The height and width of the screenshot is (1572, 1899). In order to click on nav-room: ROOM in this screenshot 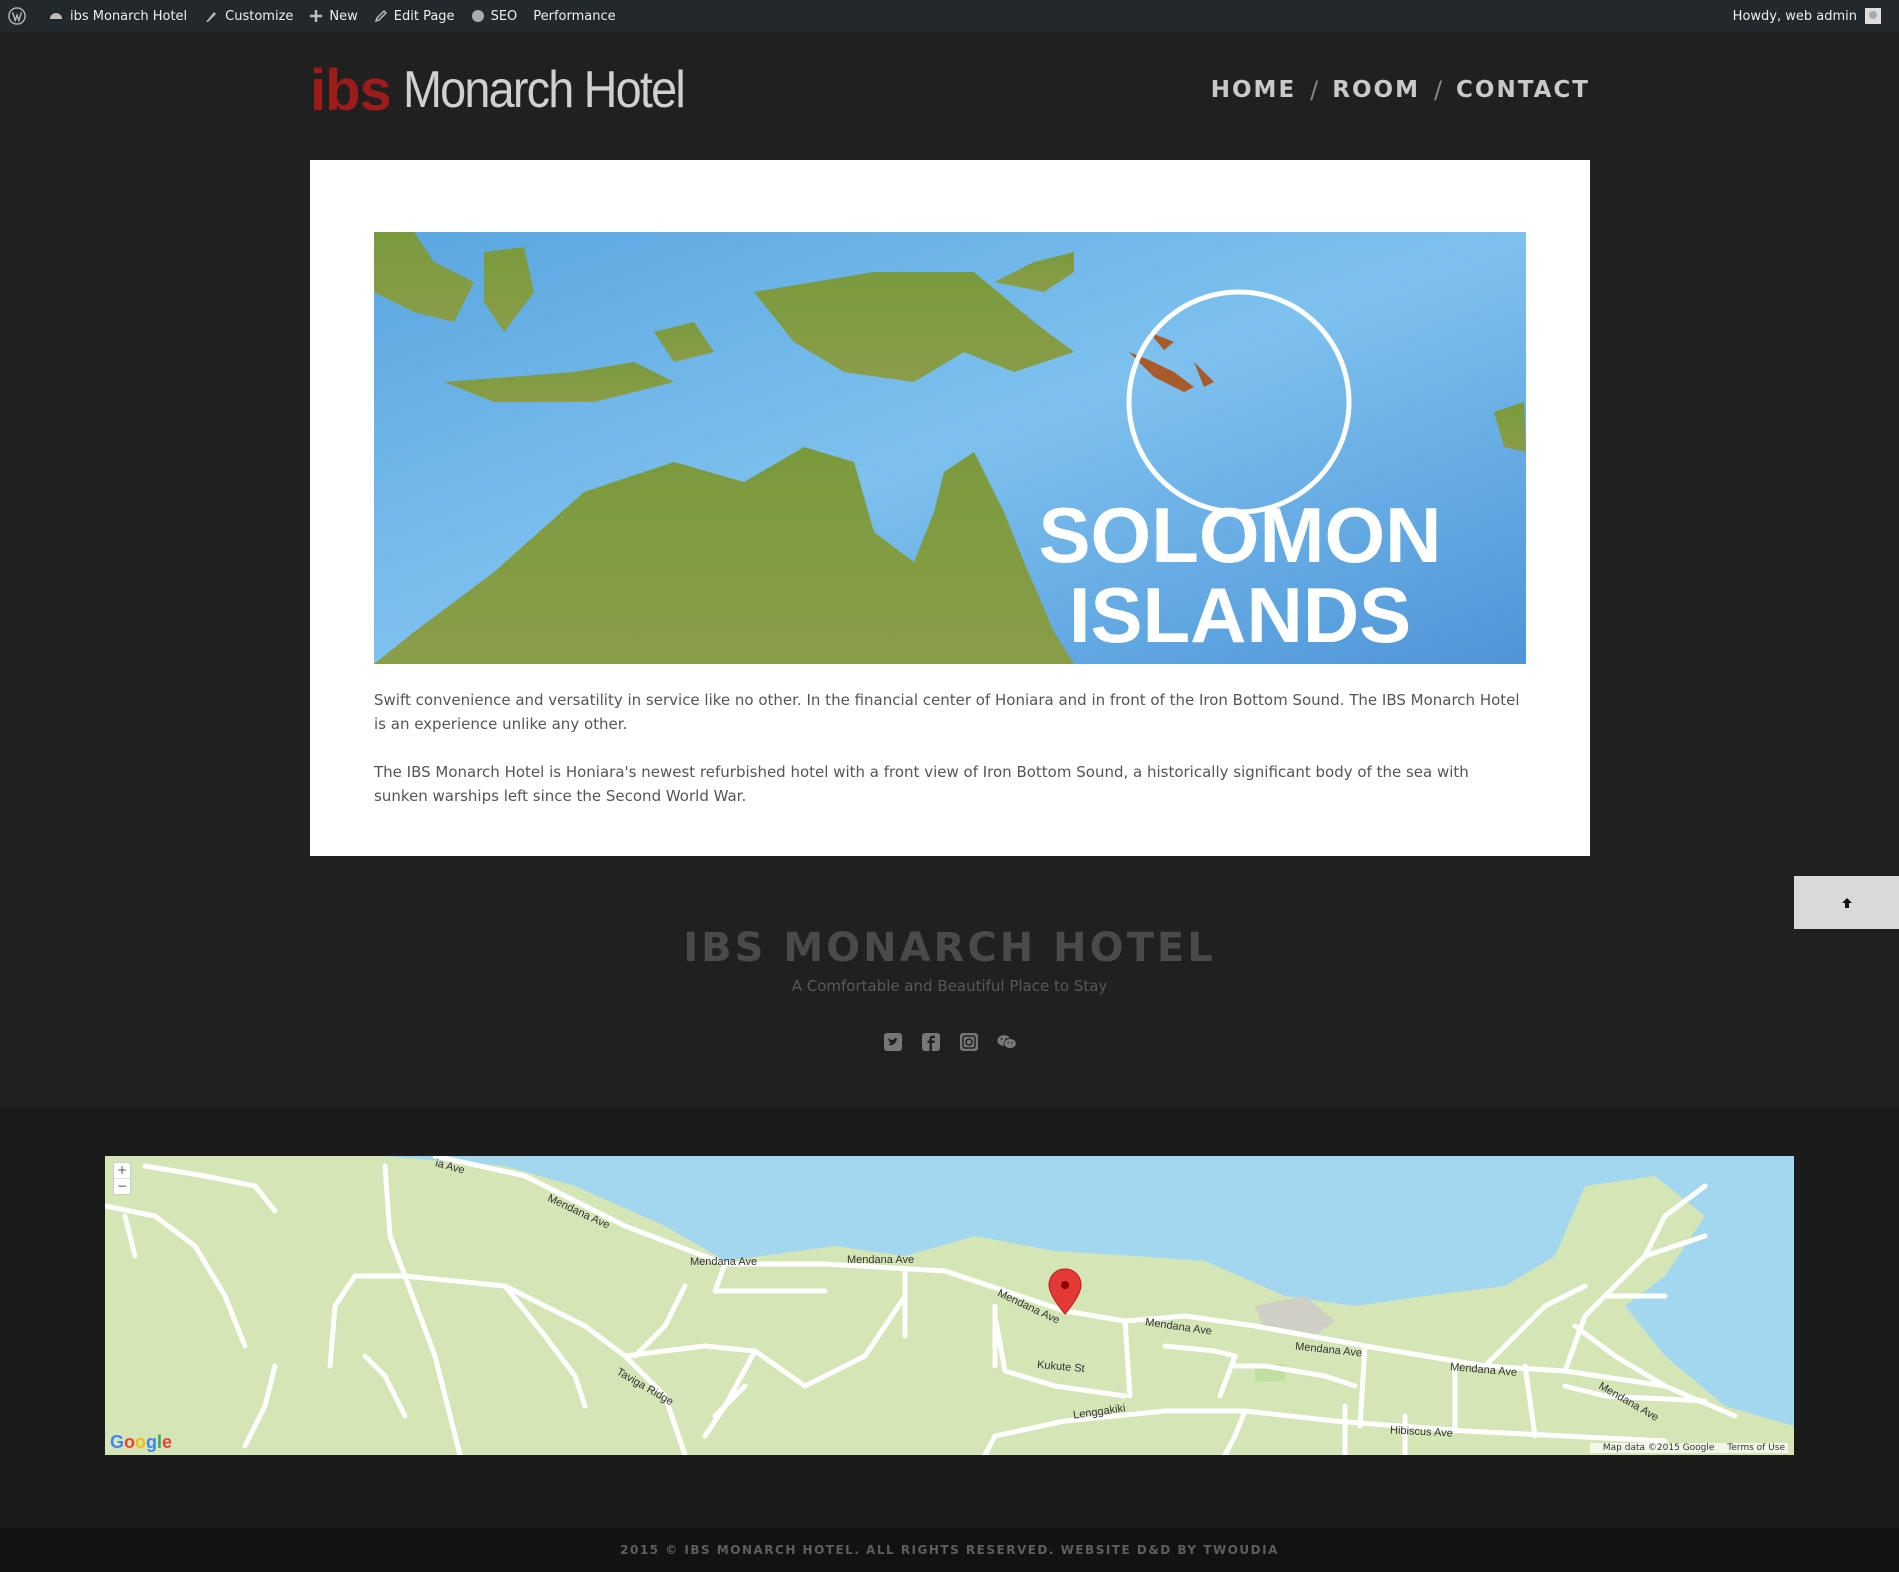, I will do `click(1376, 90)`.